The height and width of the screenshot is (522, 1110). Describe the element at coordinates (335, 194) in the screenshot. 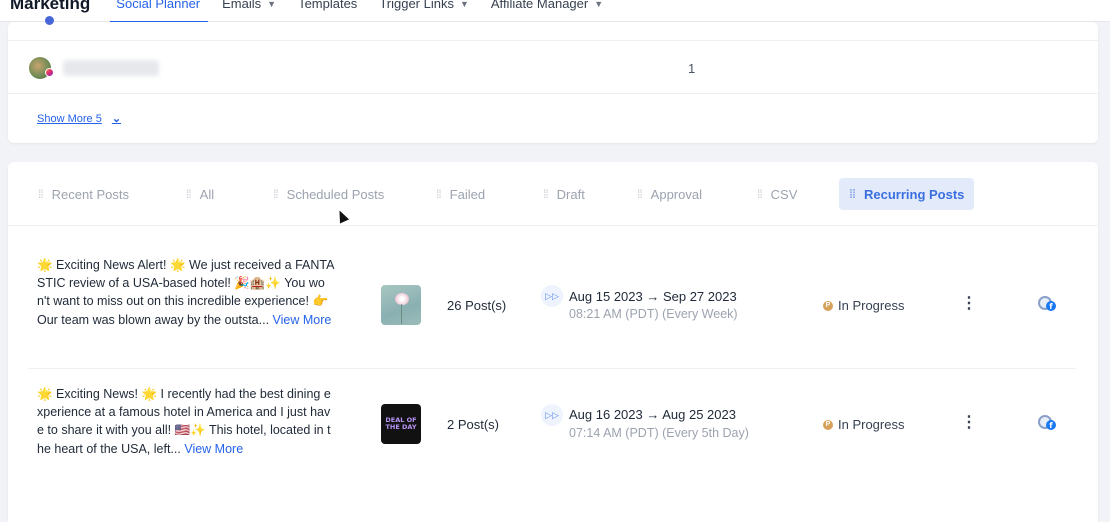

I see `tab-label: Scheduled Posts` at that location.